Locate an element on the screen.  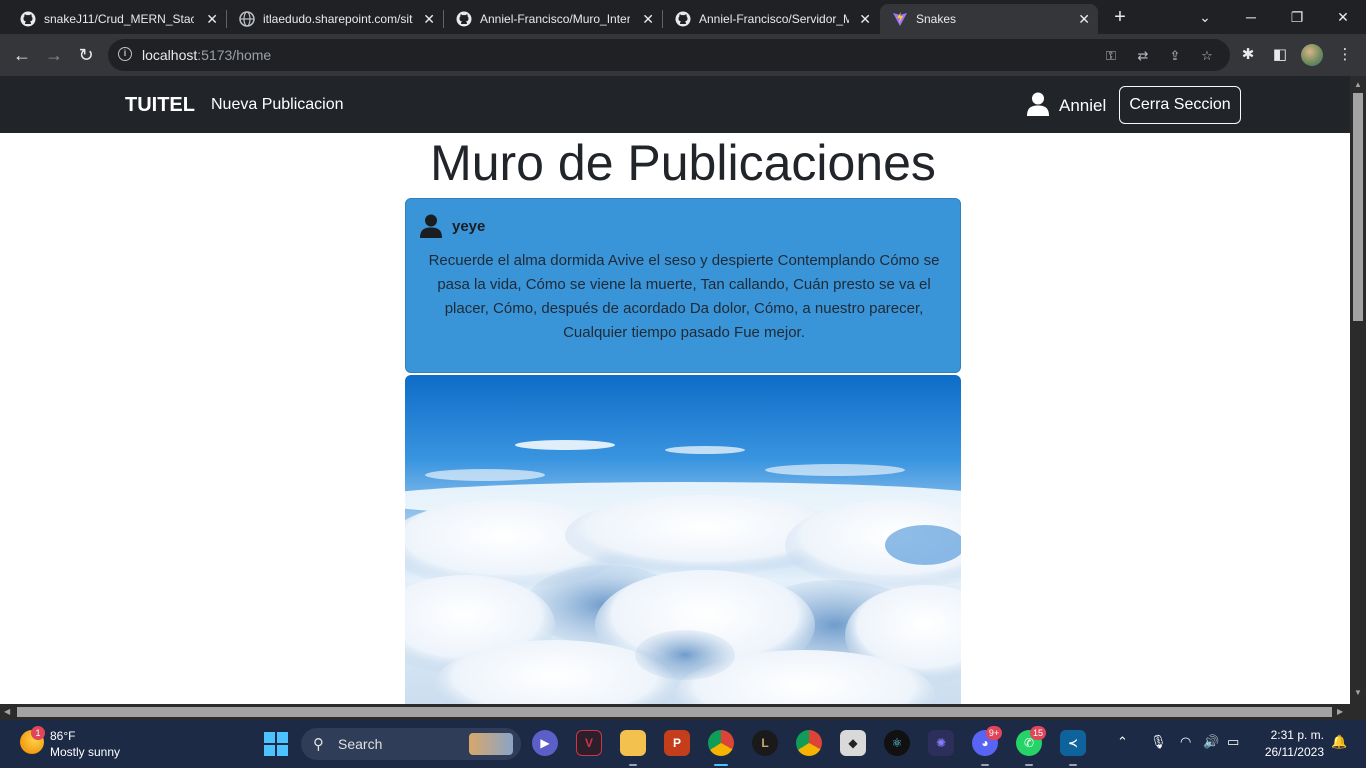
logout-button: Cerra Seccion is located at coordinates (1180, 105).